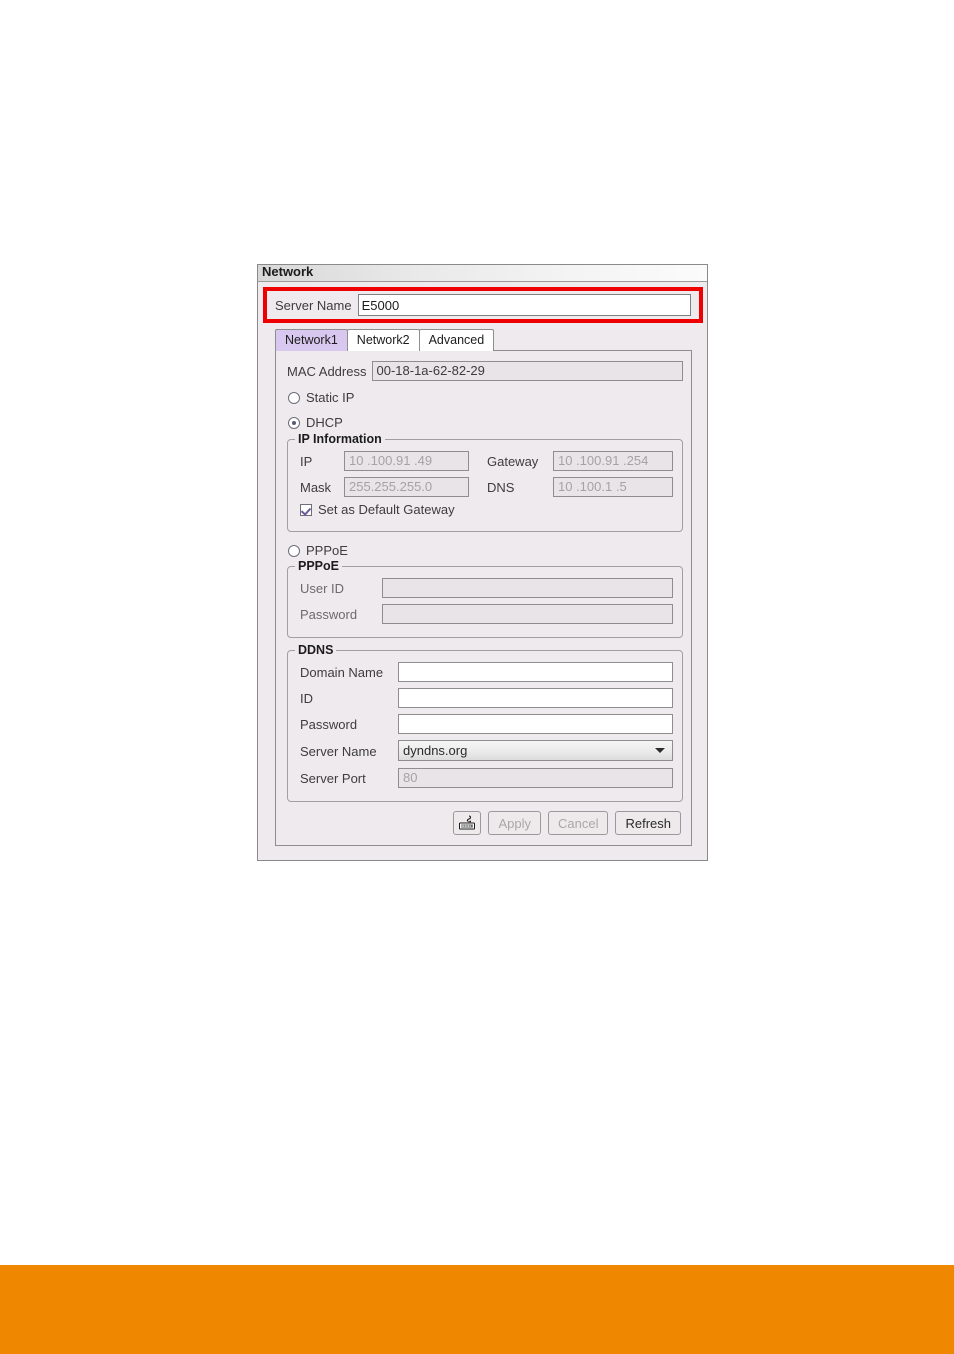 Image resolution: width=954 pixels, height=1354 pixels. What do you see at coordinates (338, 751) in the screenshot?
I see `ddns-server-name-label: Server Name` at bounding box center [338, 751].